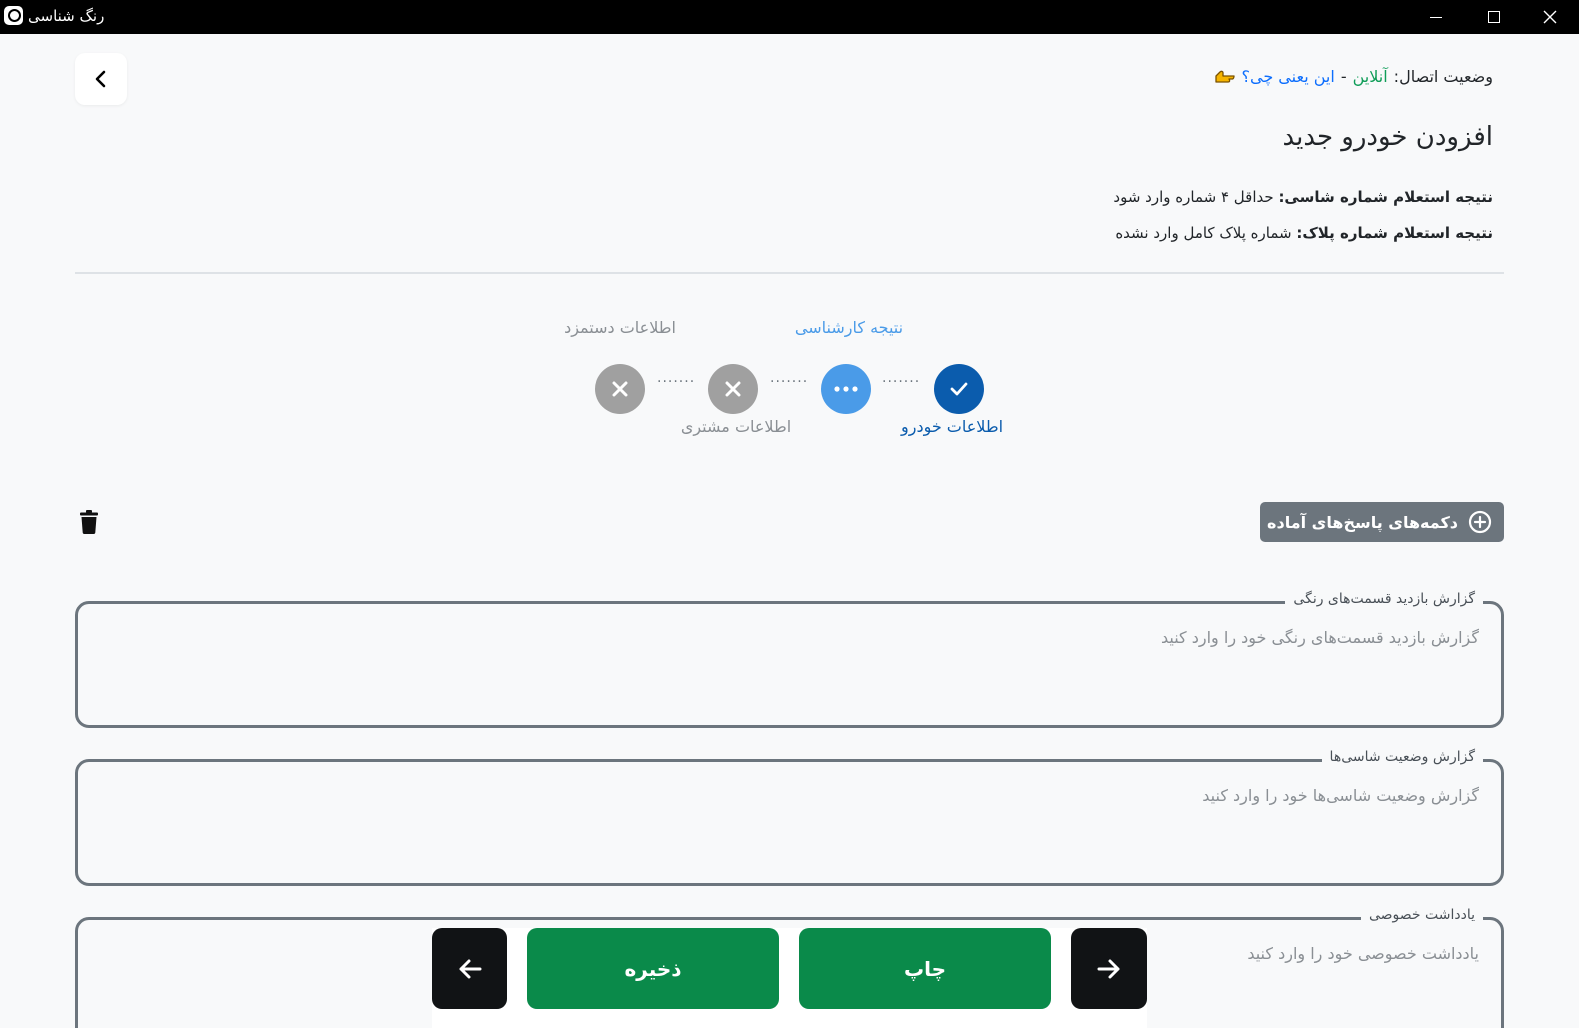 The width and height of the screenshot is (1579, 1028). I want to click on ready-answers-button: دکمه‌های پاسخ‌های آماده, so click(1382, 522).